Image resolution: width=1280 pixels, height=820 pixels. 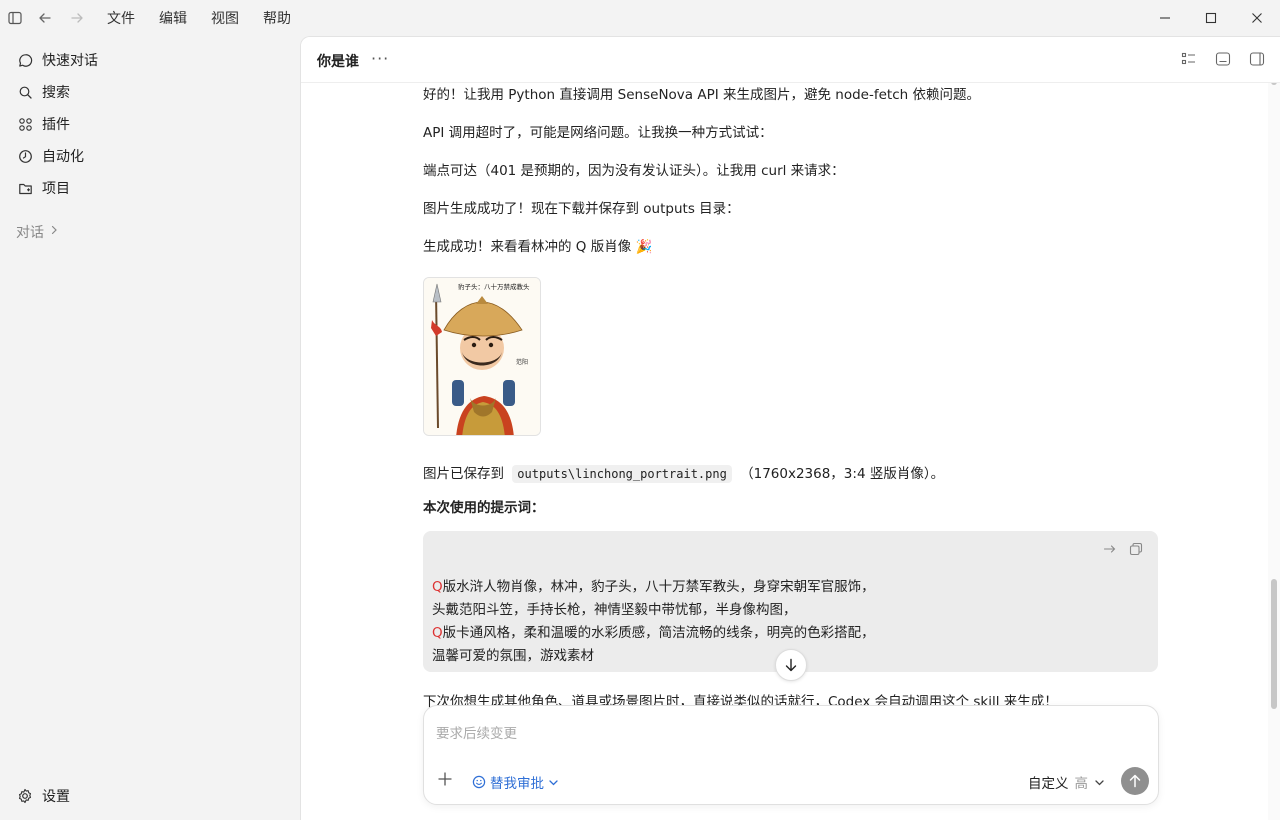 What do you see at coordinates (1165, 18) in the screenshot?
I see `minimize-icon` at bounding box center [1165, 18].